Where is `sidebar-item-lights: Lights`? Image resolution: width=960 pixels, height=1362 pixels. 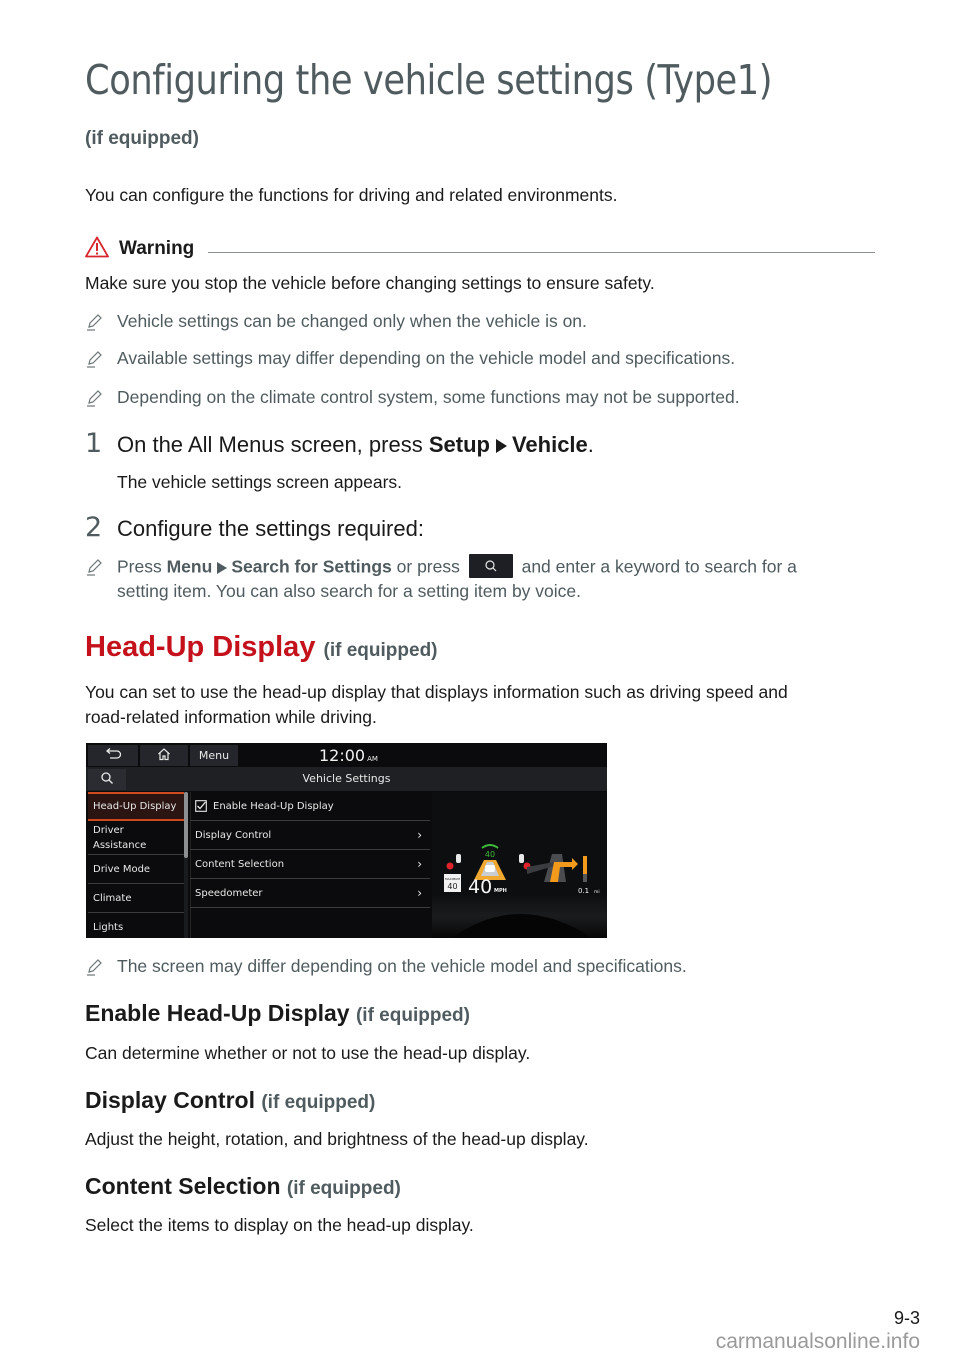
sidebar-item-lights: Lights is located at coordinates (136, 925).